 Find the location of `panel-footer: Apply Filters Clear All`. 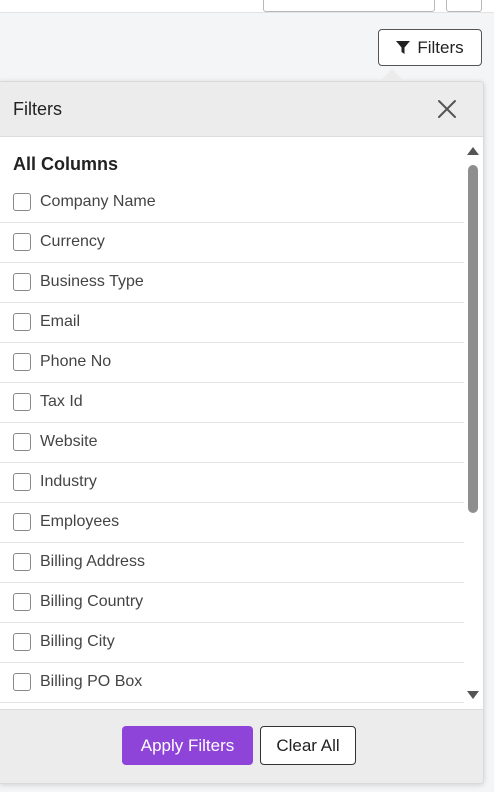

panel-footer: Apply Filters Clear All is located at coordinates (241, 746).